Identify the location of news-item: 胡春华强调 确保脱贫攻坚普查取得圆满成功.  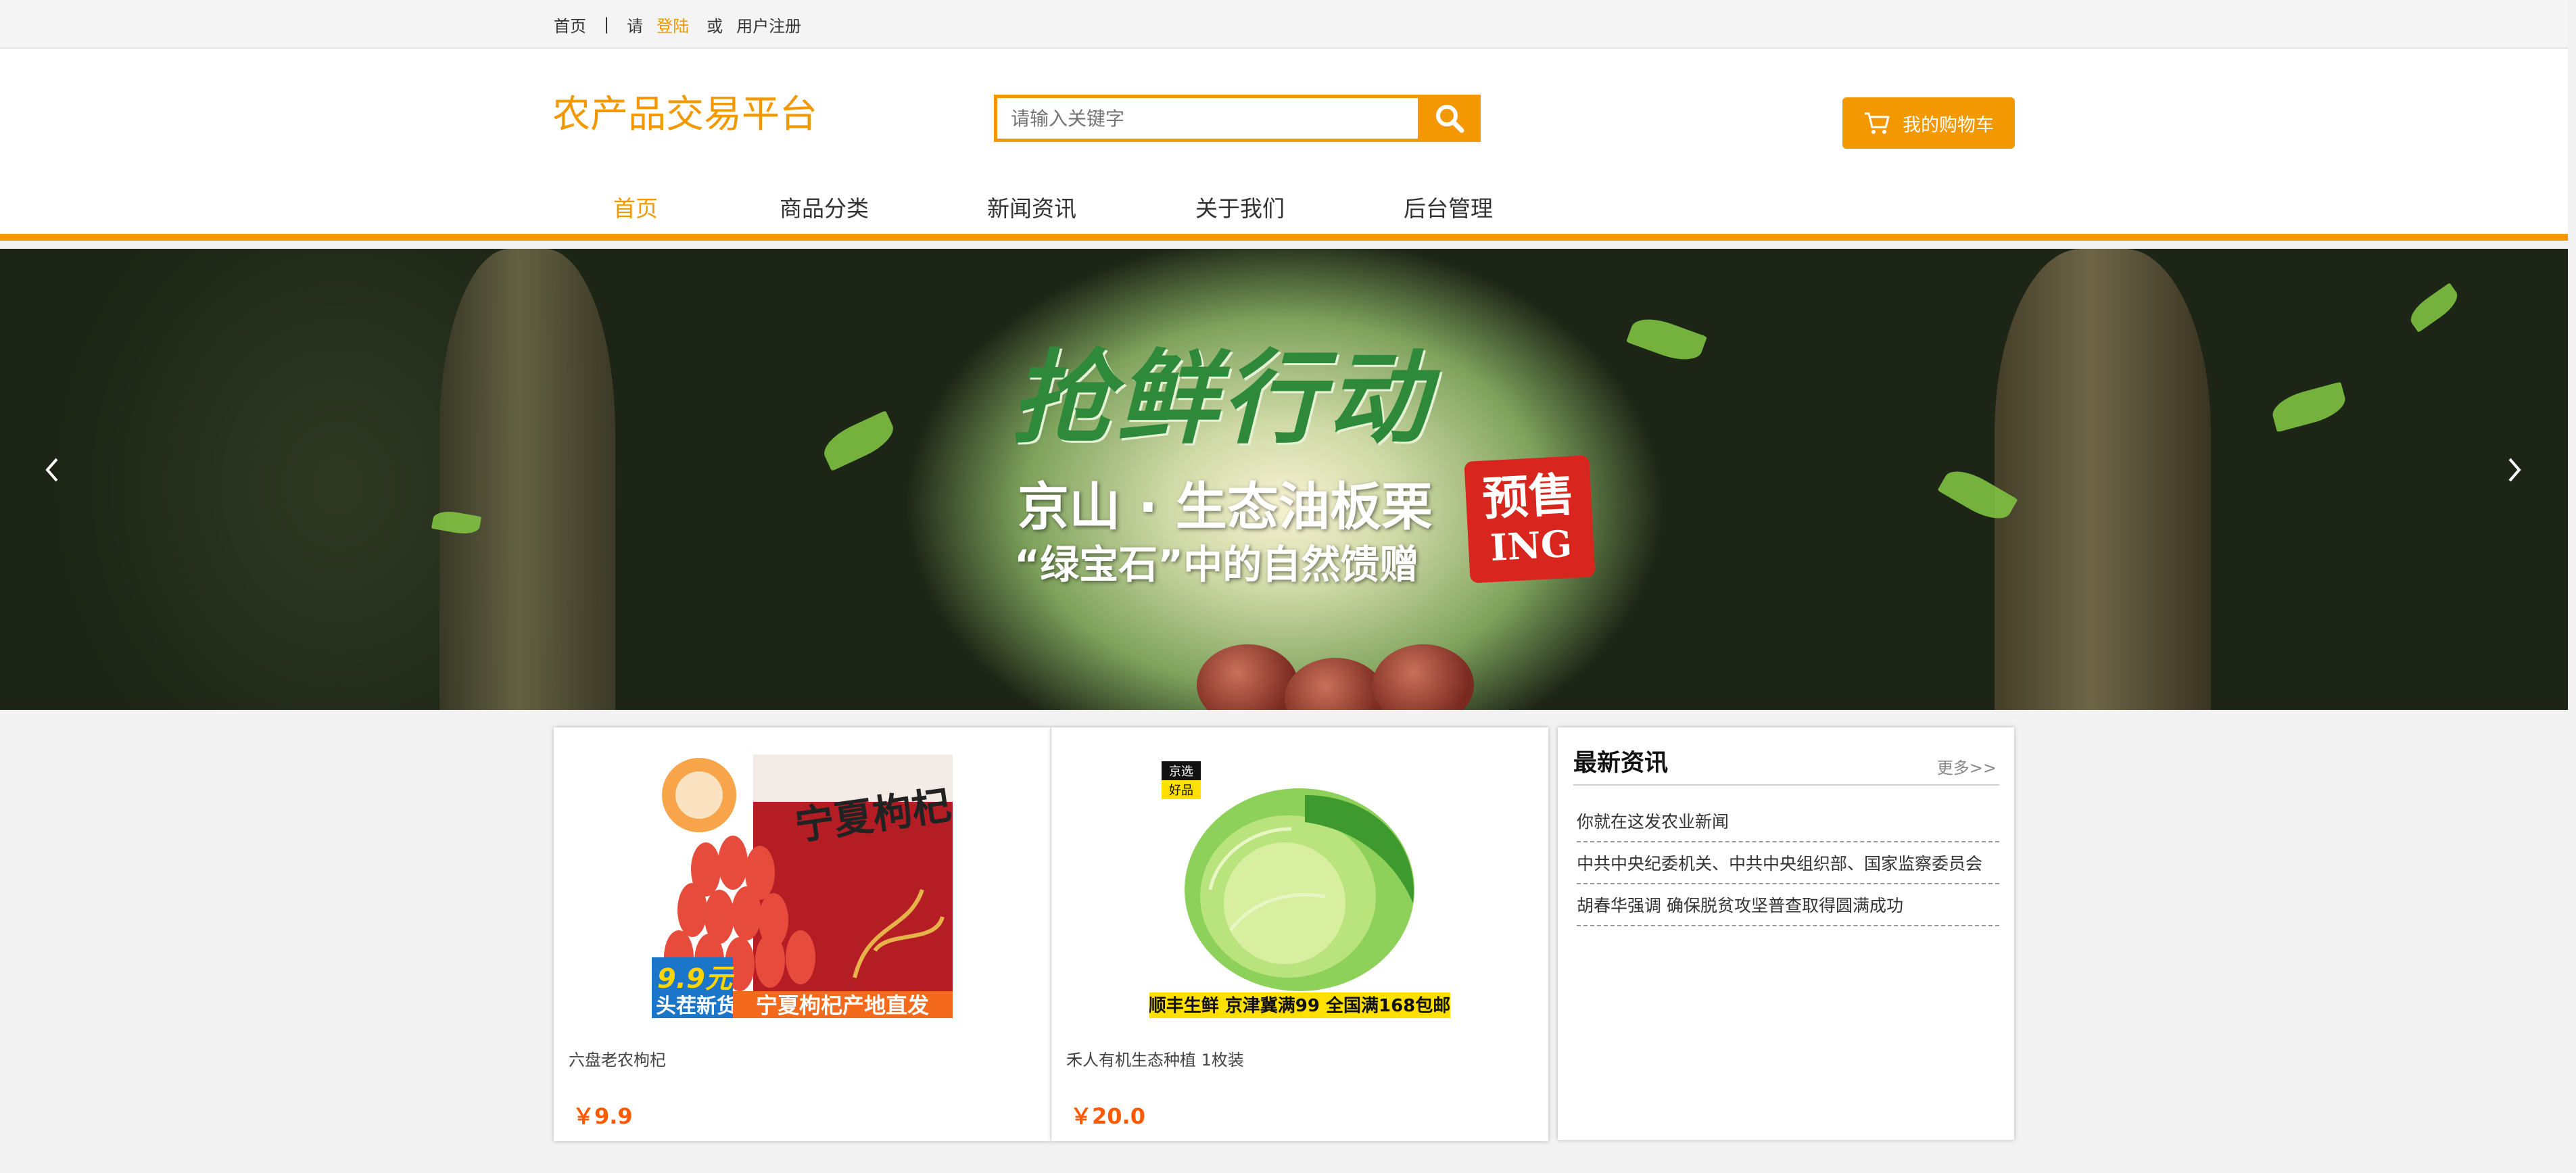
(1788, 905).